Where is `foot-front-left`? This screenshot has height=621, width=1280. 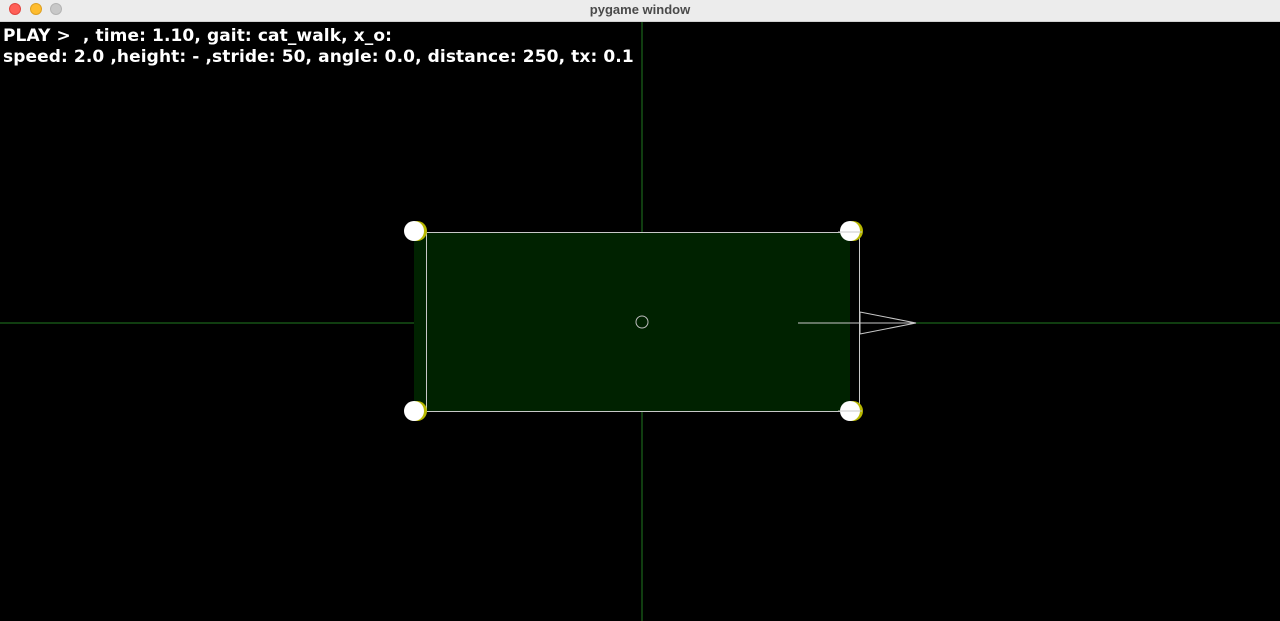 foot-front-left is located at coordinates (415, 231).